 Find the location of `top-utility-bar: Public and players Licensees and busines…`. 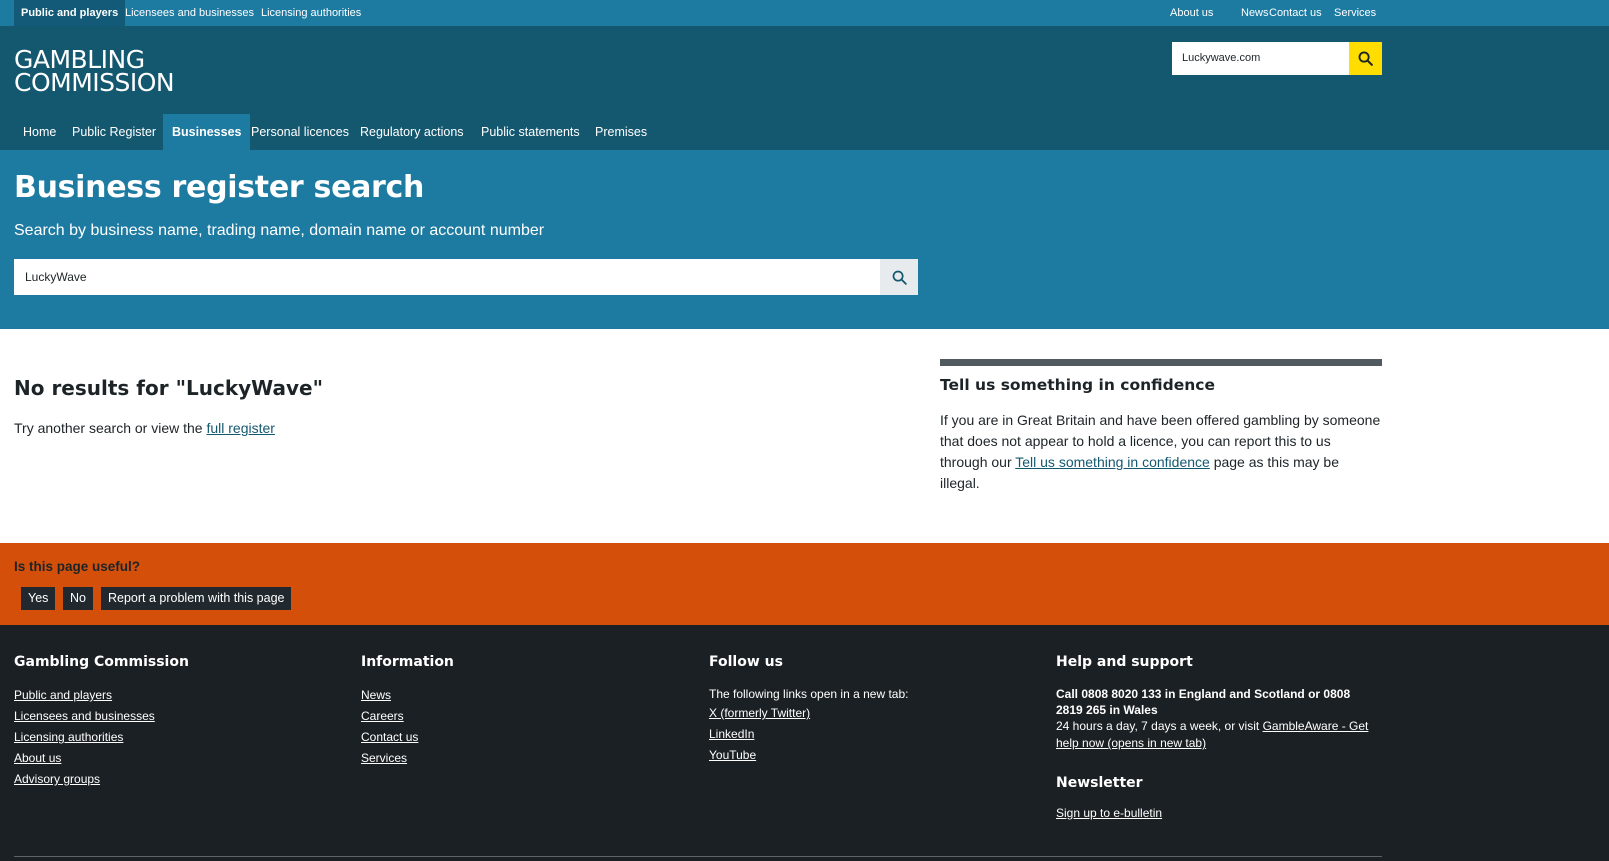

top-utility-bar: Public and players Licensees and busines… is located at coordinates (804, 13).